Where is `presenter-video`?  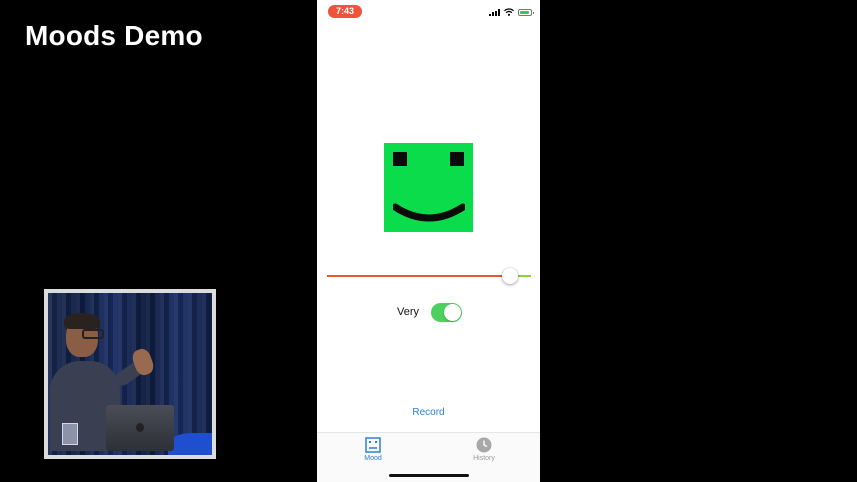 presenter-video is located at coordinates (130, 374).